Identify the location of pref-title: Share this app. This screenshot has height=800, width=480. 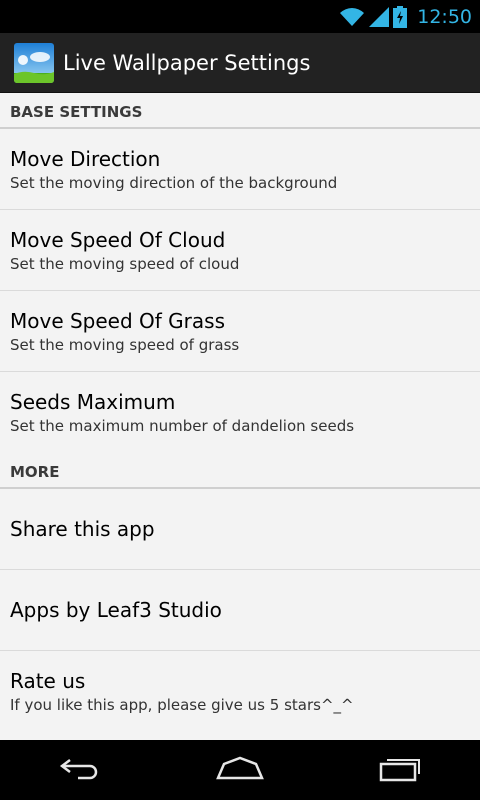
(82, 529).